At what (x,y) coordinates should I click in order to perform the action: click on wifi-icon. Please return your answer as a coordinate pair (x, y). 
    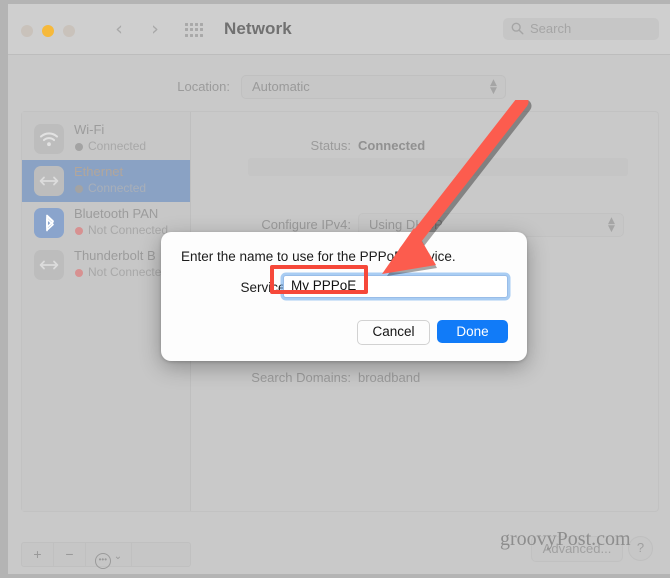
    Looking at the image, I should click on (49, 139).